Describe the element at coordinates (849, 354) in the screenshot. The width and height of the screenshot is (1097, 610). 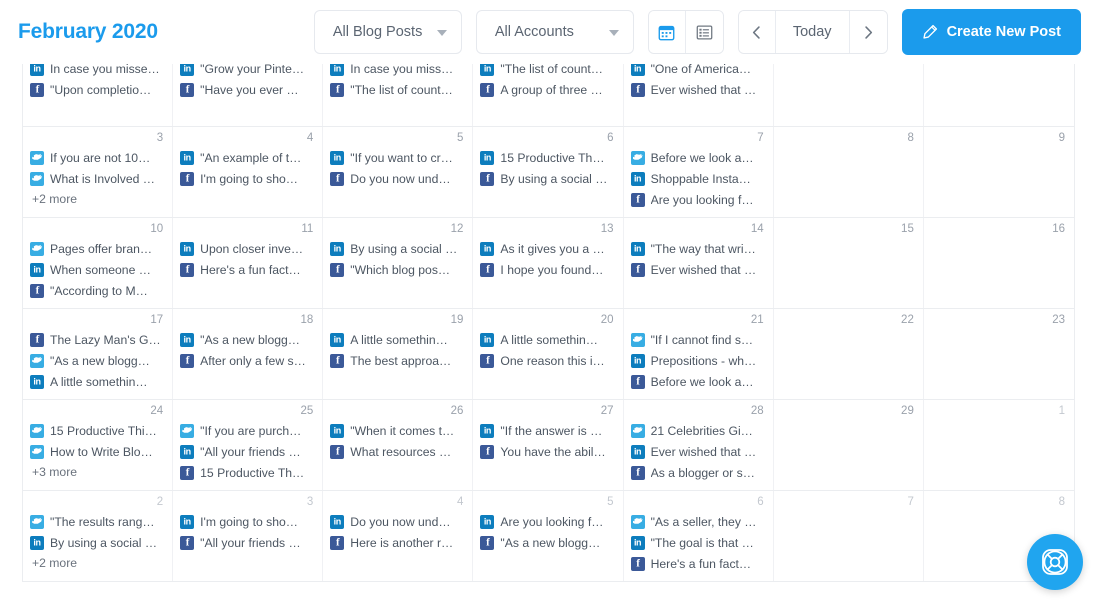
I see `calendar-day-cell: 22` at that location.